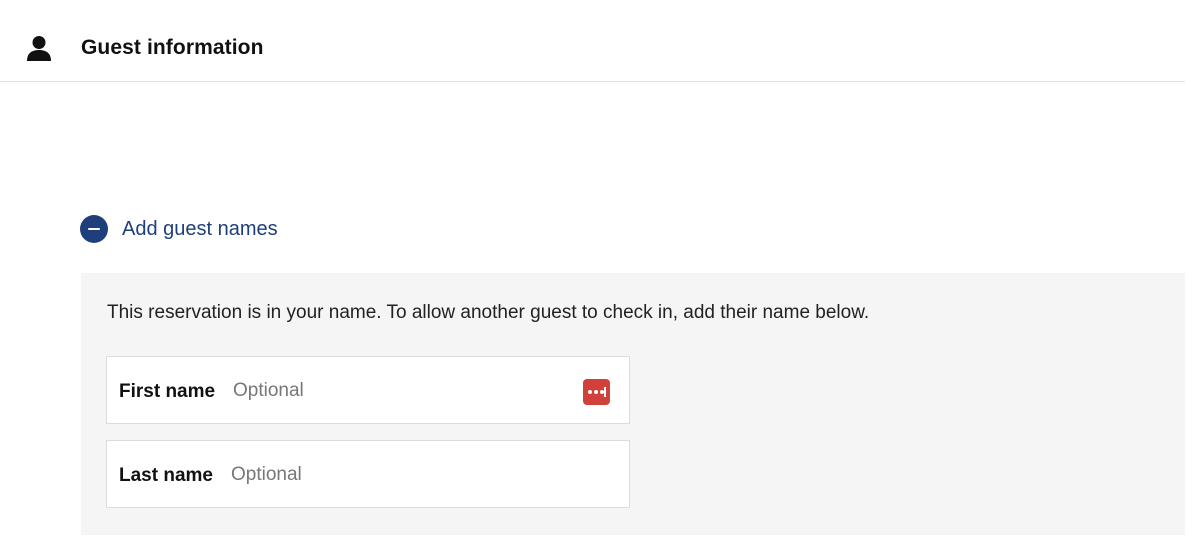 Image resolution: width=1200 pixels, height=550 pixels. What do you see at coordinates (39, 48) in the screenshot?
I see `person-icon` at bounding box center [39, 48].